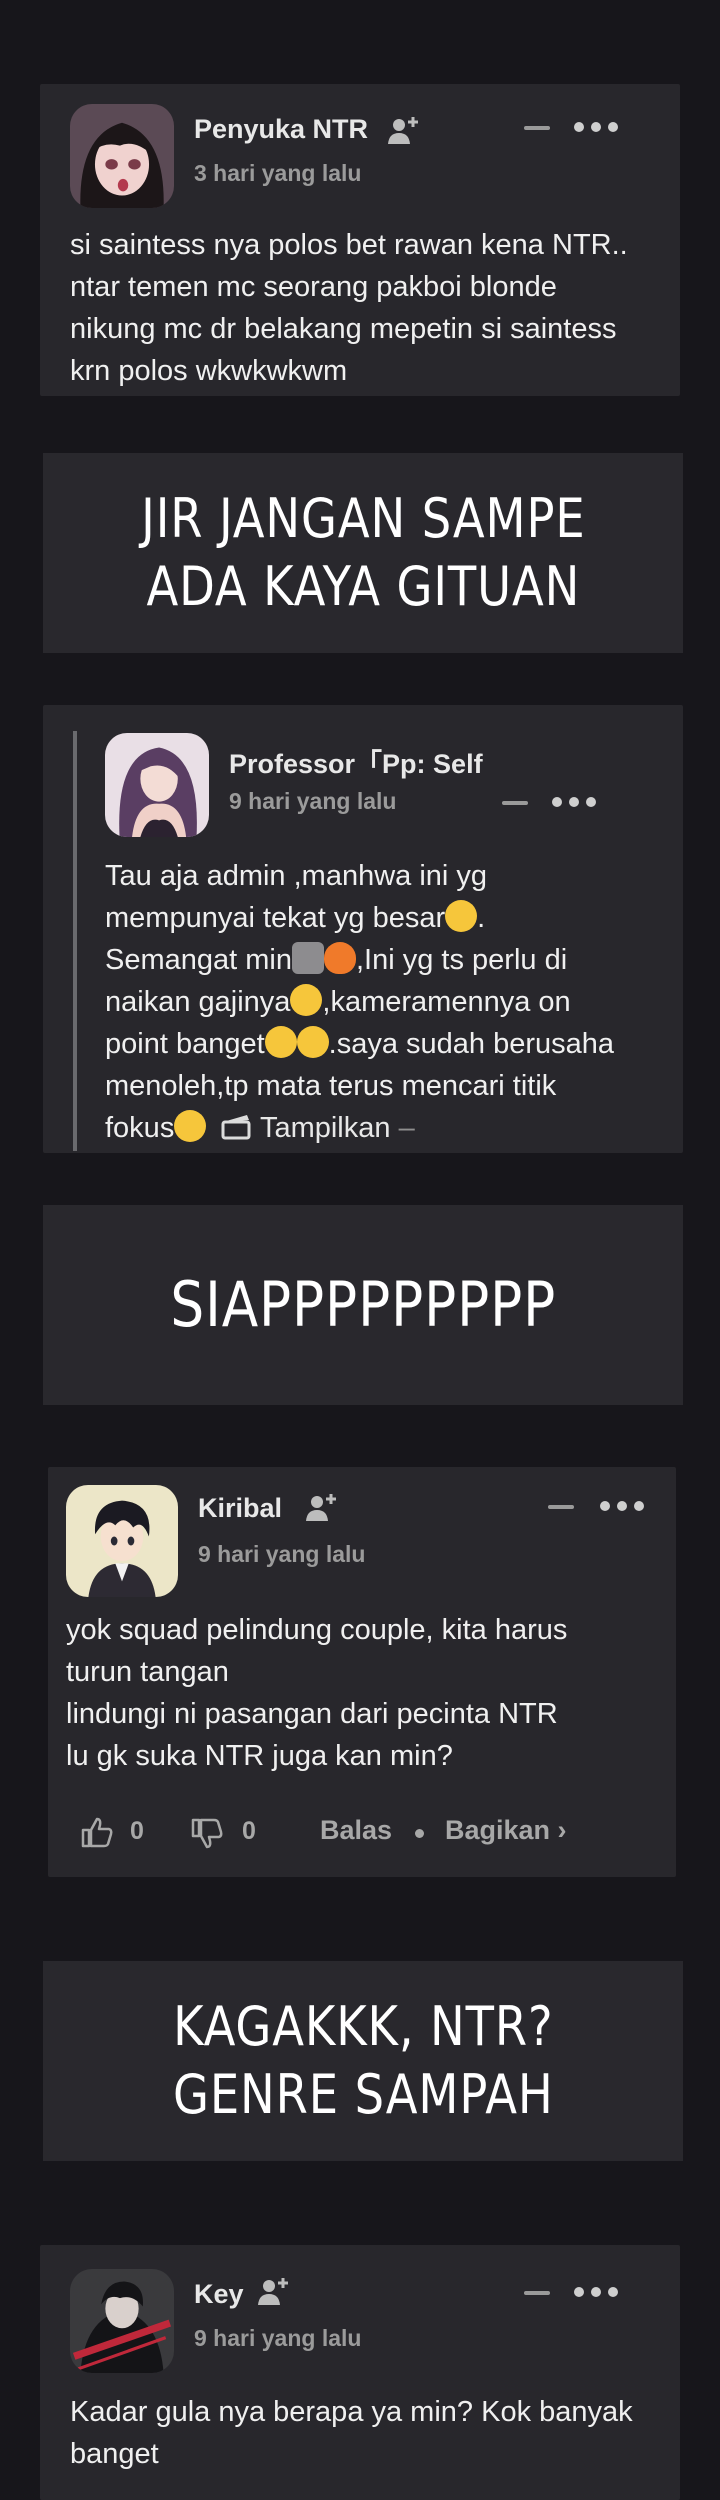 Image resolution: width=720 pixels, height=2500 pixels. Describe the element at coordinates (471, 1044) in the screenshot. I see `comment-text: .saya sudah berusaha` at that location.